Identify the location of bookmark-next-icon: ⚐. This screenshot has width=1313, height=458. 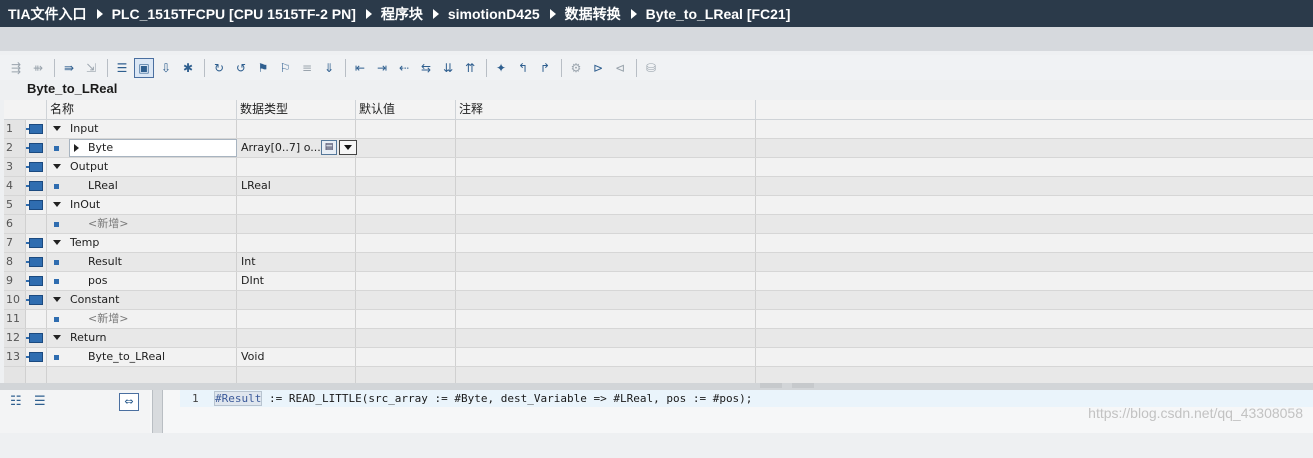
(285, 68).